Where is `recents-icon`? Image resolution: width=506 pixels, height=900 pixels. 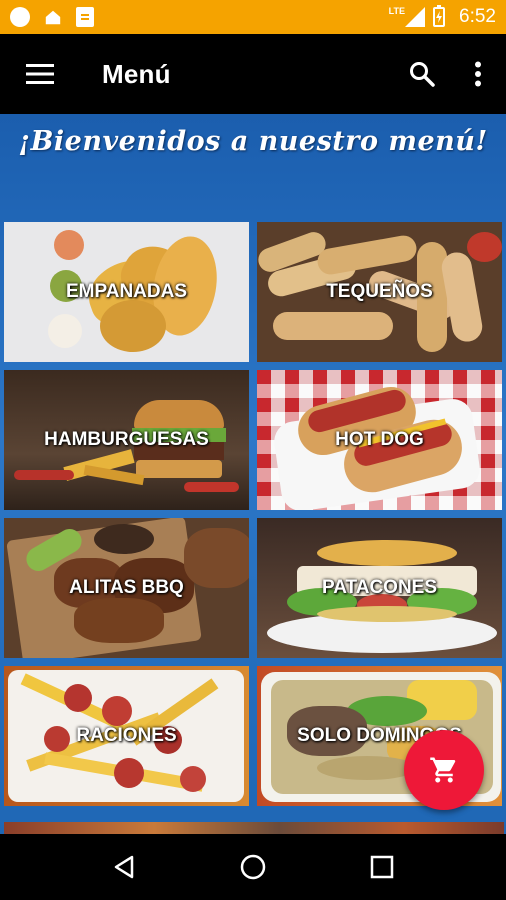
recents-icon is located at coordinates (381, 867).